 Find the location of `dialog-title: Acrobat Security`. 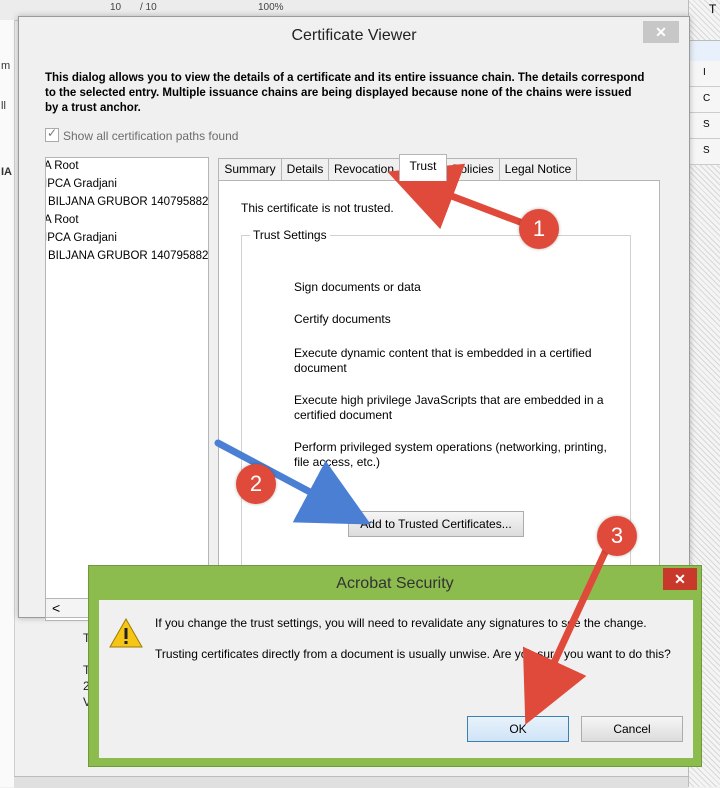

dialog-title: Acrobat Security is located at coordinates (395, 583).